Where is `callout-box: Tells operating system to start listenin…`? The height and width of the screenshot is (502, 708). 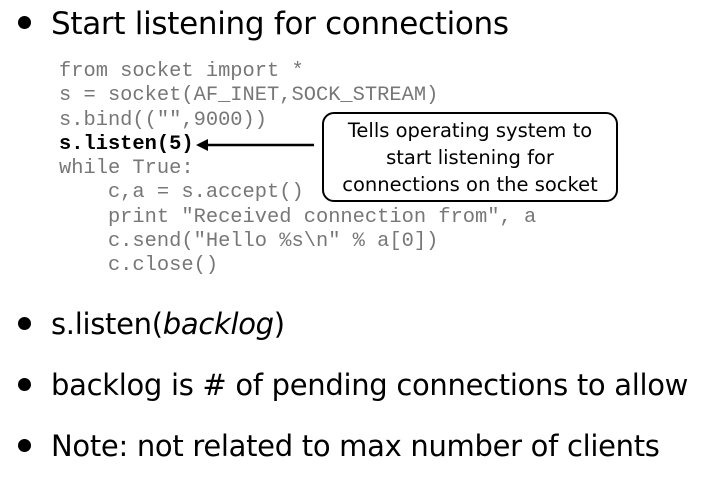
callout-box: Tells operating system to start listenin… is located at coordinates (470, 157).